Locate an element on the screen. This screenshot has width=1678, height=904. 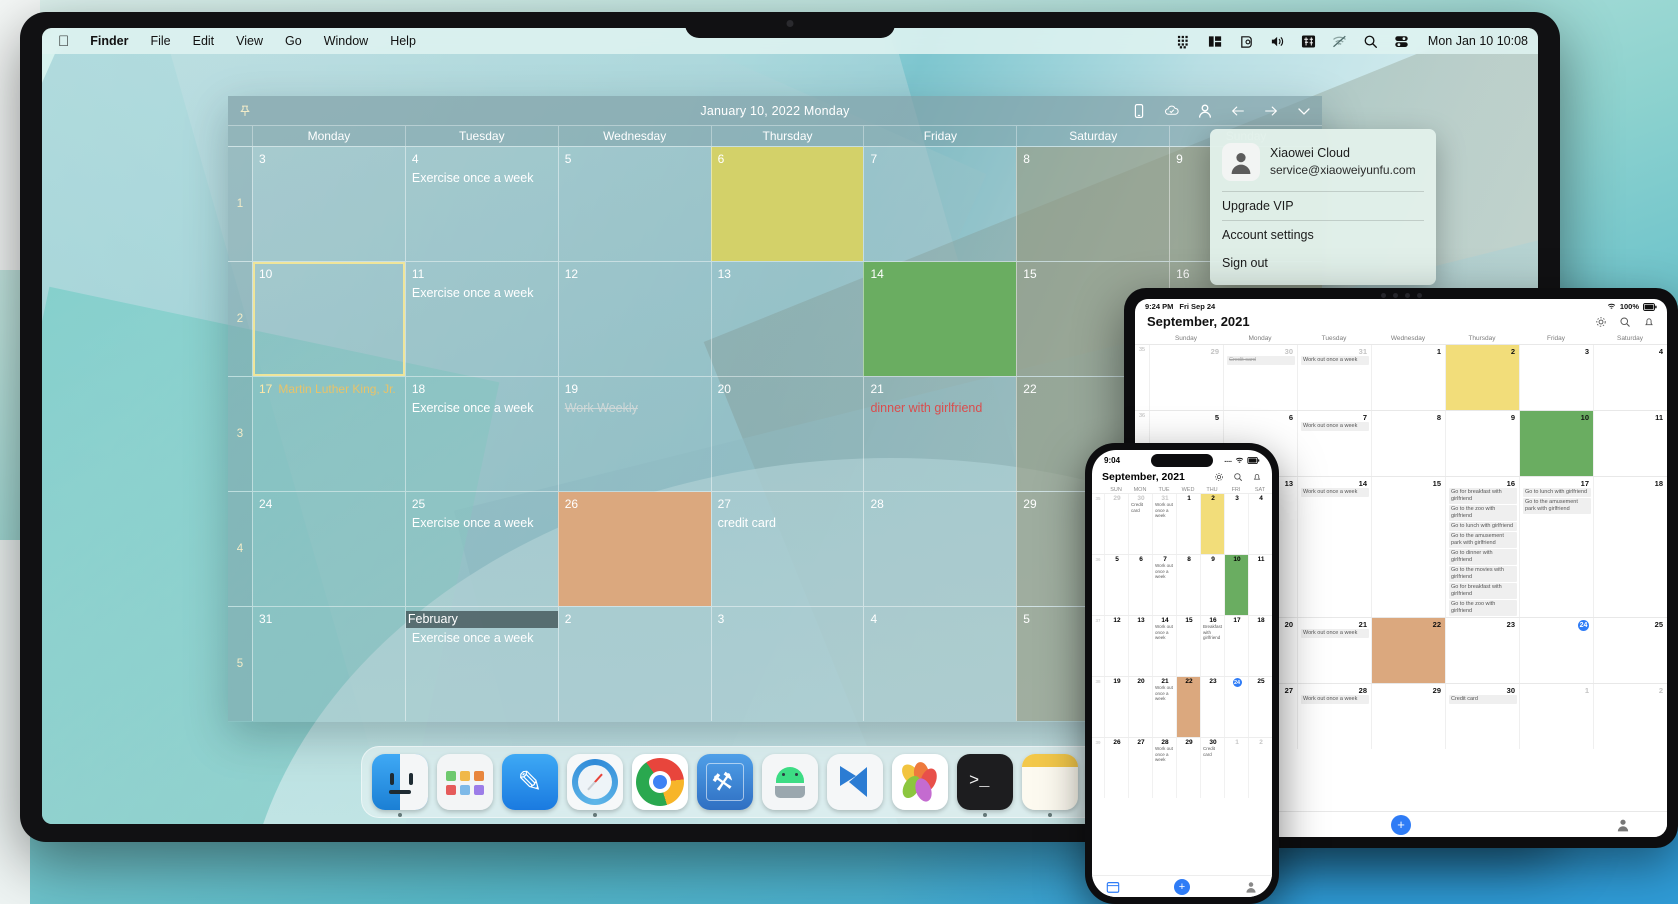
volume-icon is located at coordinates (1277, 41).